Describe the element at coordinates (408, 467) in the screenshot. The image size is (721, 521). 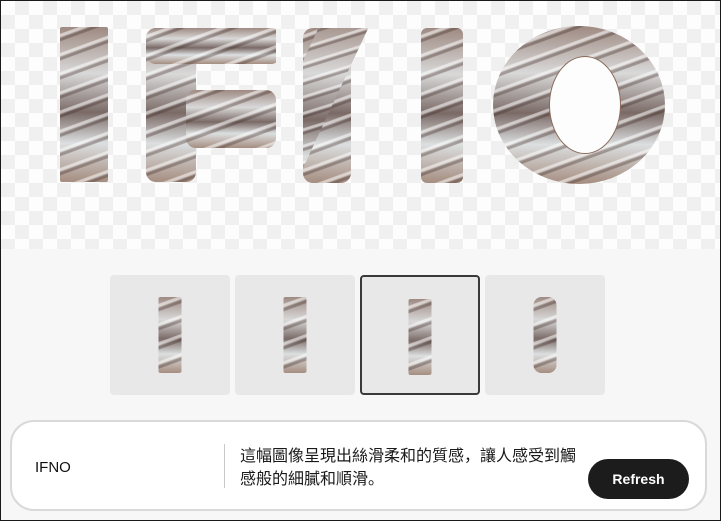
I see `prompt-description: 這幅圖像呈現出絲滑柔和的質感，讓人感受到觸感般的細膩和順滑。` at that location.